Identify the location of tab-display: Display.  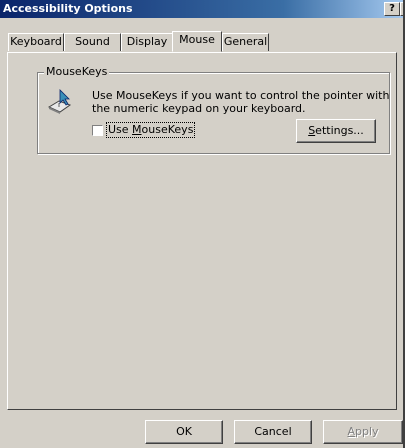
(147, 42).